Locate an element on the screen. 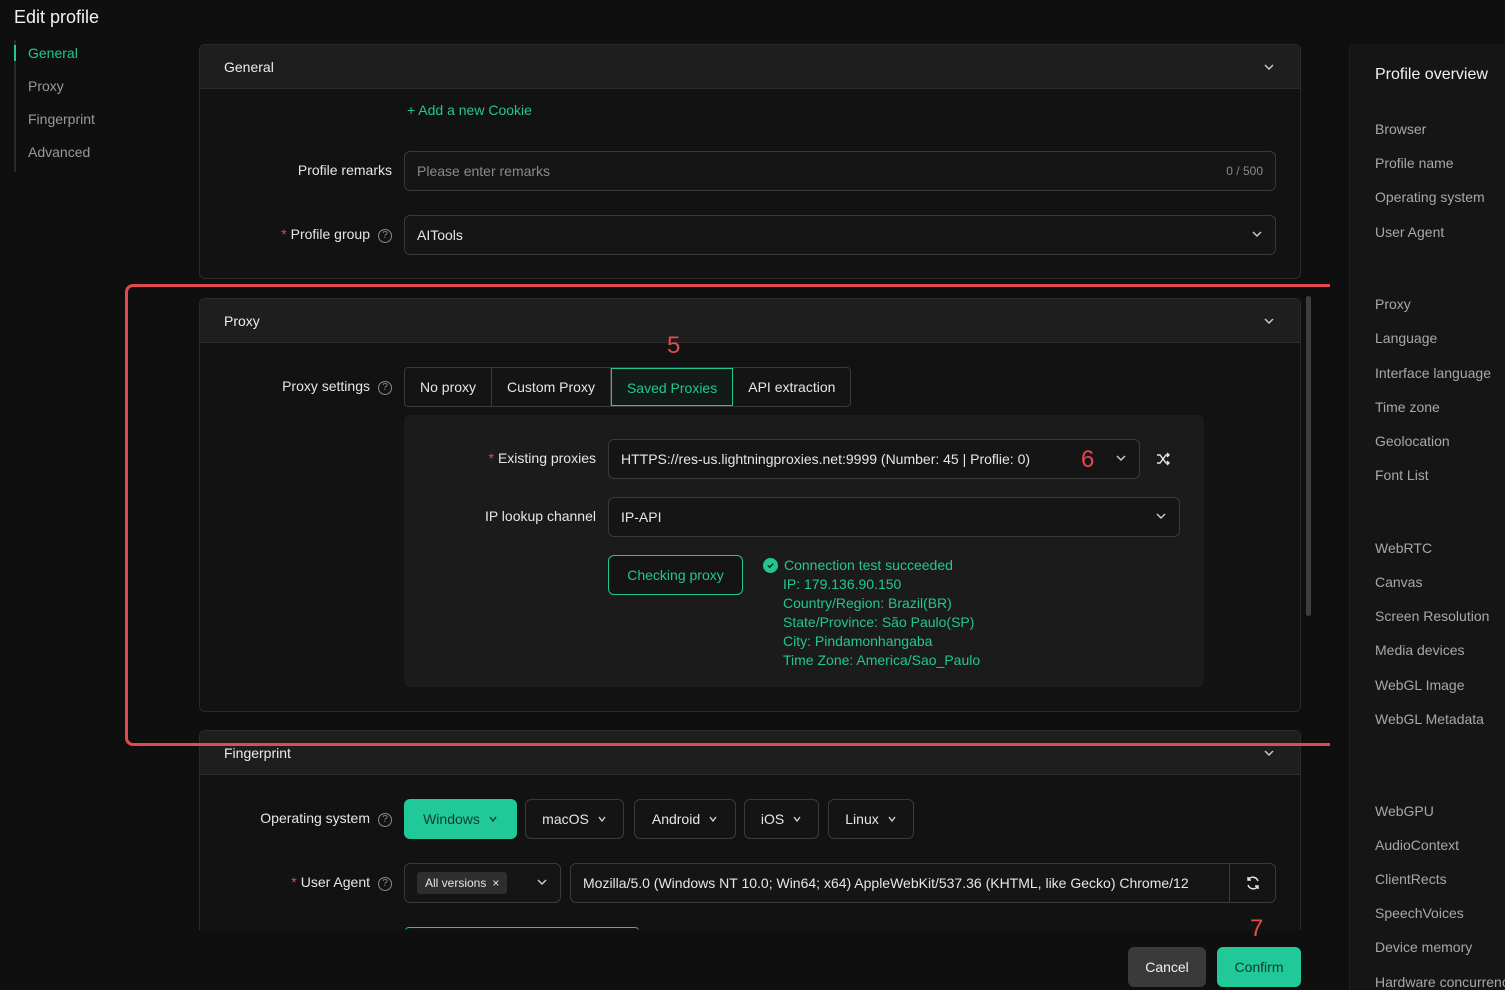 The width and height of the screenshot is (1505, 990). proxy-scrollbar is located at coordinates (1308, 456).